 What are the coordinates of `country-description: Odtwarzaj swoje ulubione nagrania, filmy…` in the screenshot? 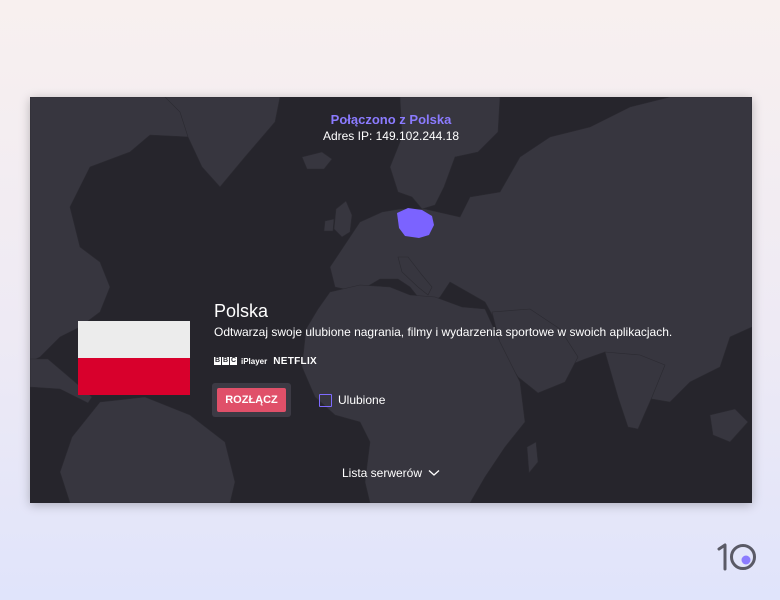 It's located at (443, 332).